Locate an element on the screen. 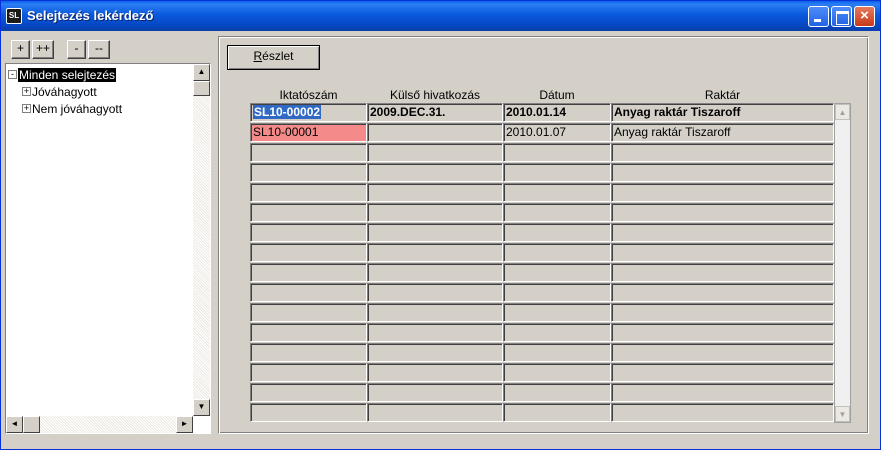 The height and width of the screenshot is (450, 881). table-cell-iktatoszam: SL10-00002 is located at coordinates (308, 112).